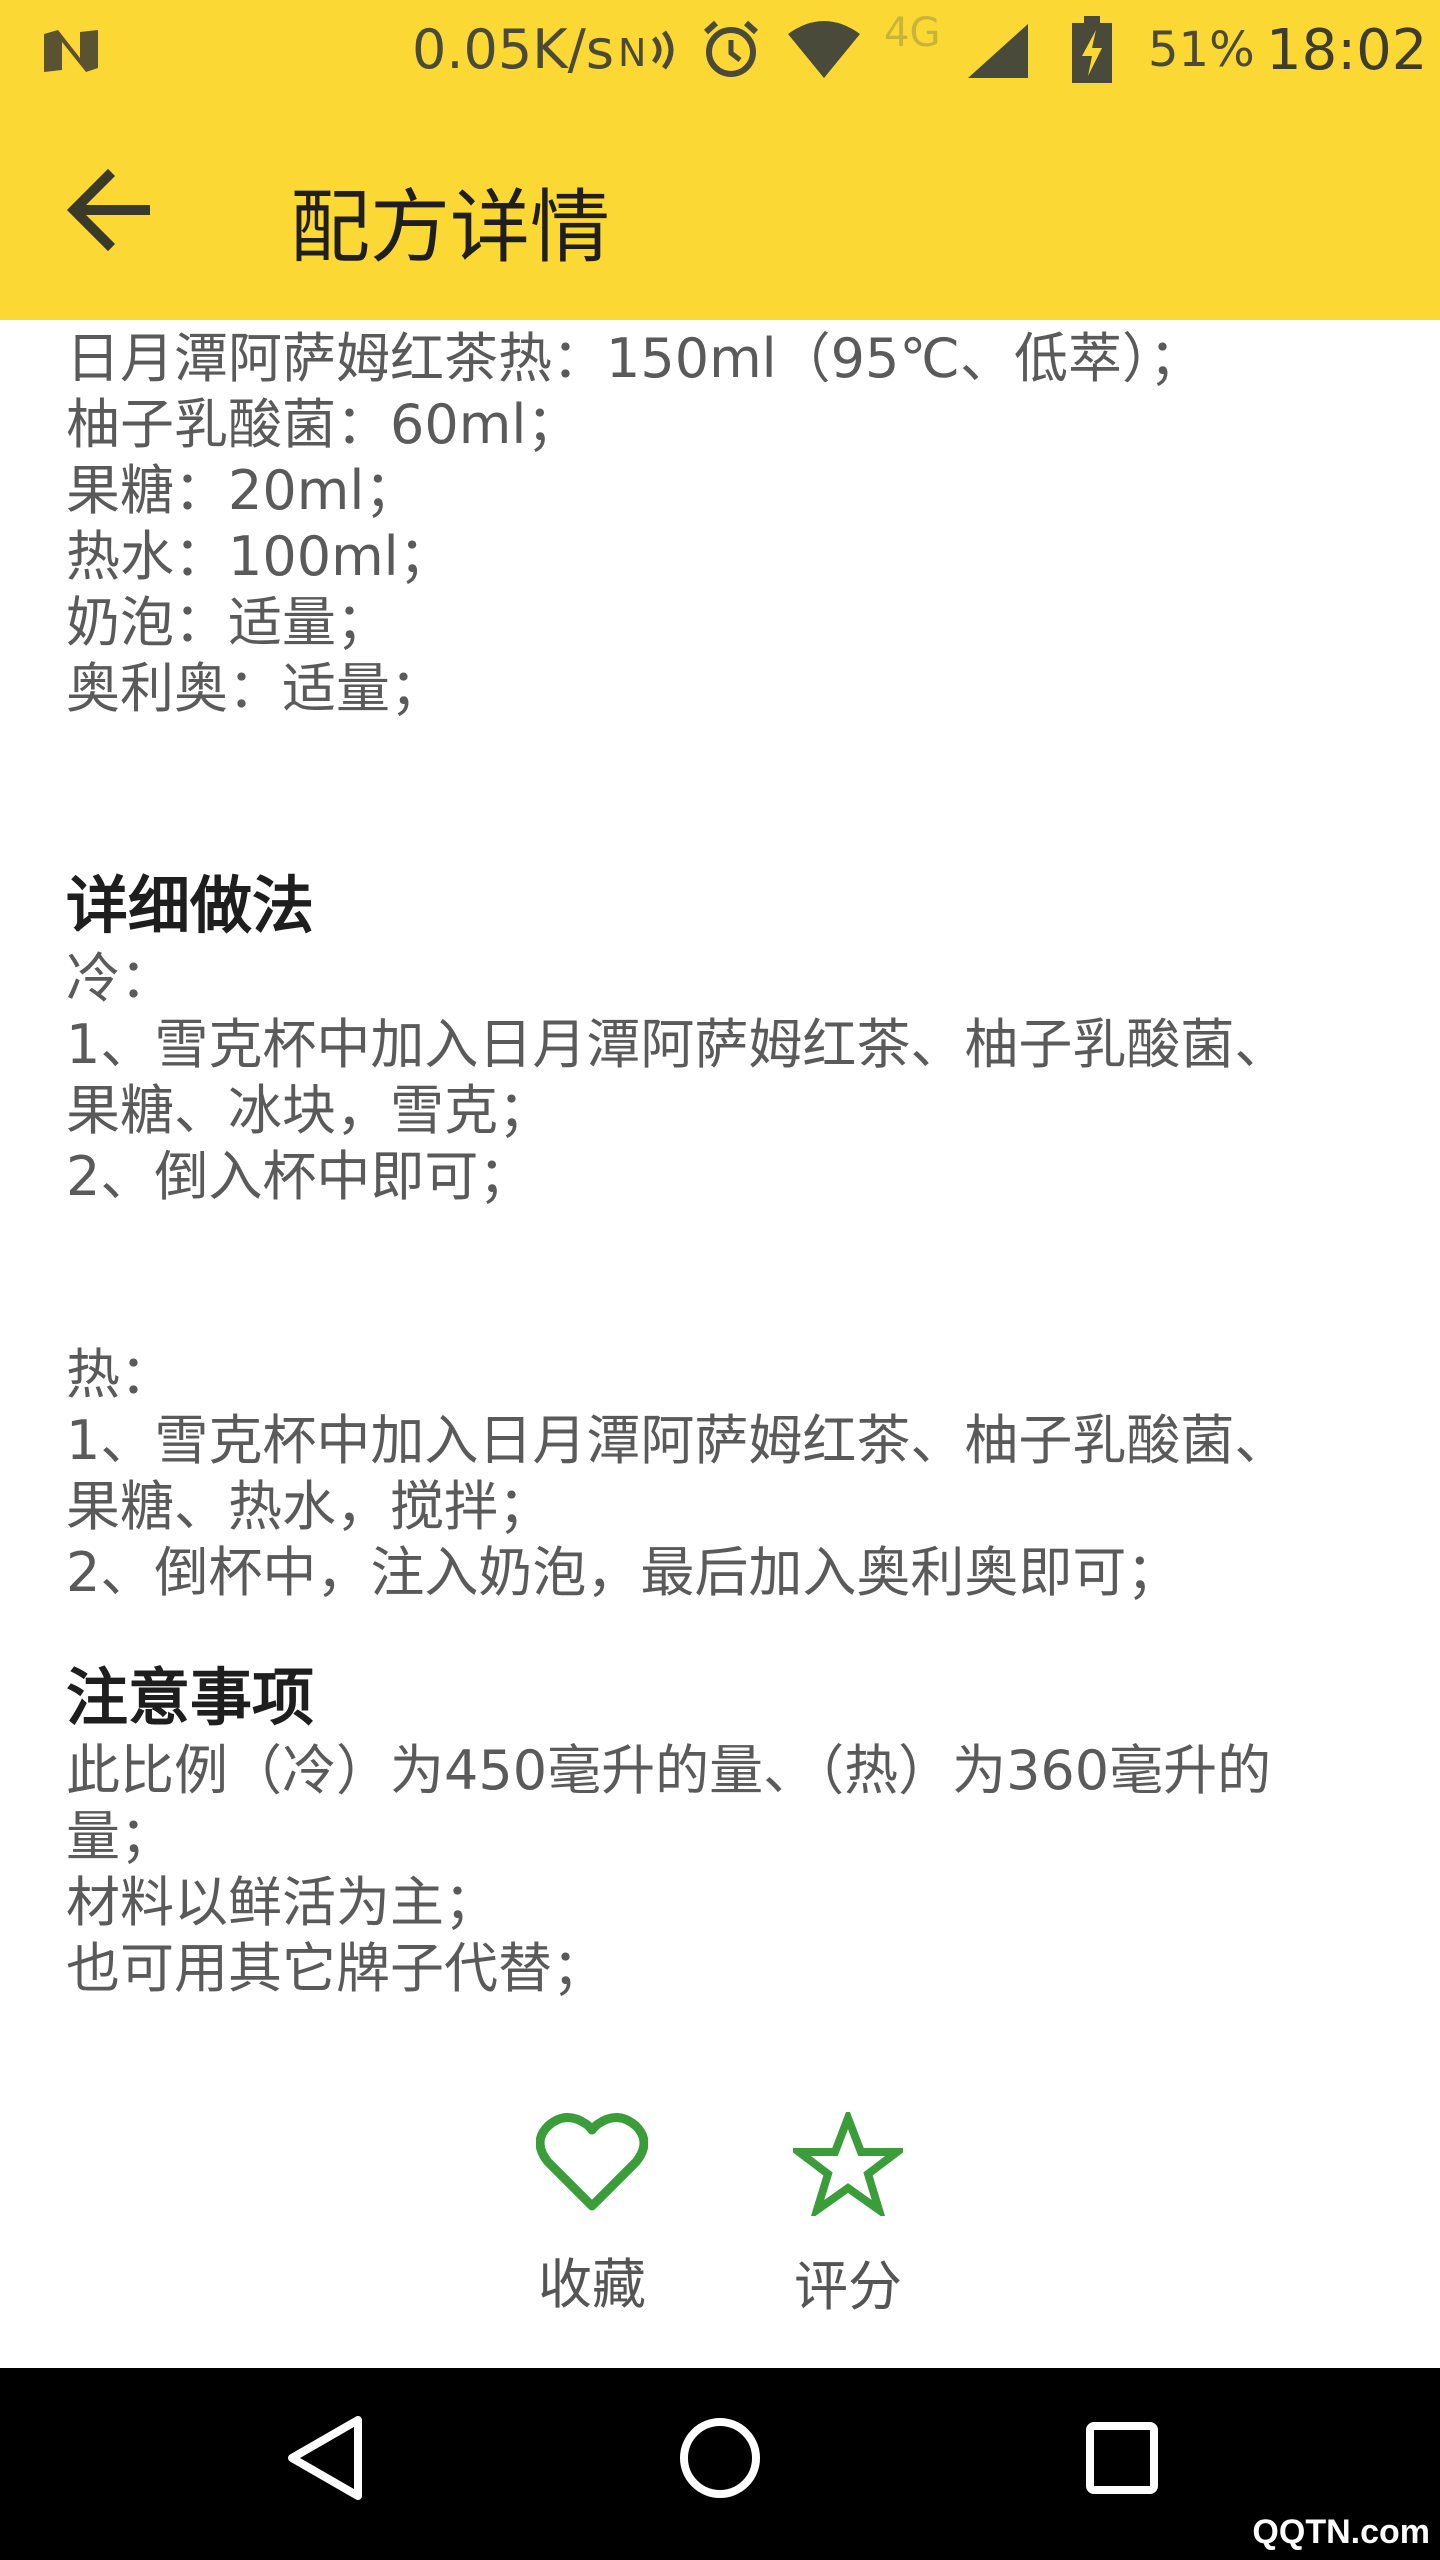 The width and height of the screenshot is (1440, 2560). What do you see at coordinates (1201, 50) in the screenshot?
I see `battery-percent: 51%` at bounding box center [1201, 50].